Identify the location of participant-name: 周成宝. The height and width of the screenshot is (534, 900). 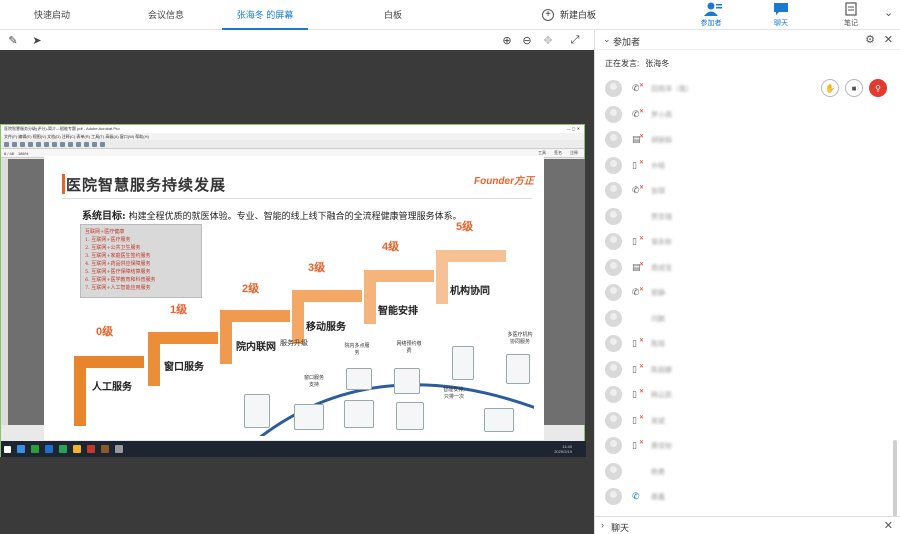
(661, 268).